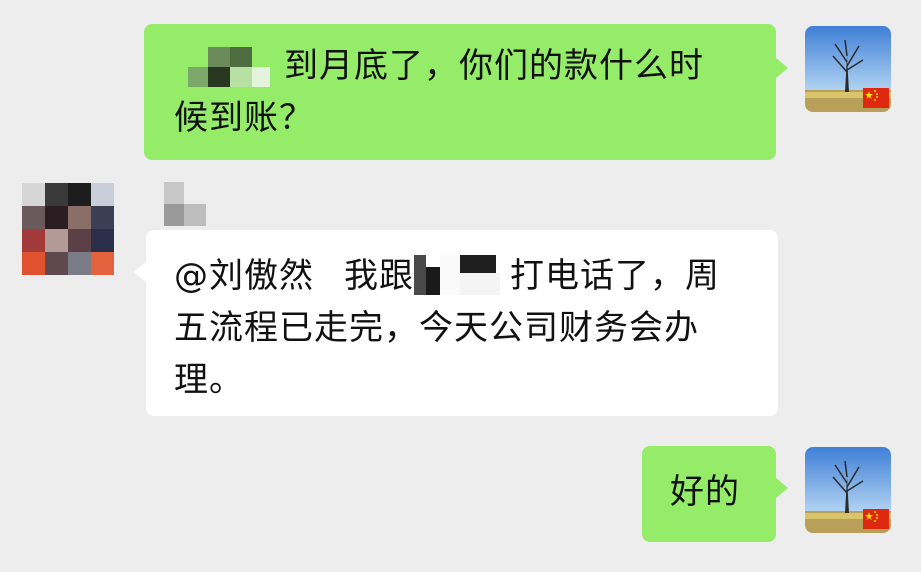 Image resolution: width=921 pixels, height=572 pixels. What do you see at coordinates (185, 207) in the screenshot?
I see `sender-name-redacted` at bounding box center [185, 207].